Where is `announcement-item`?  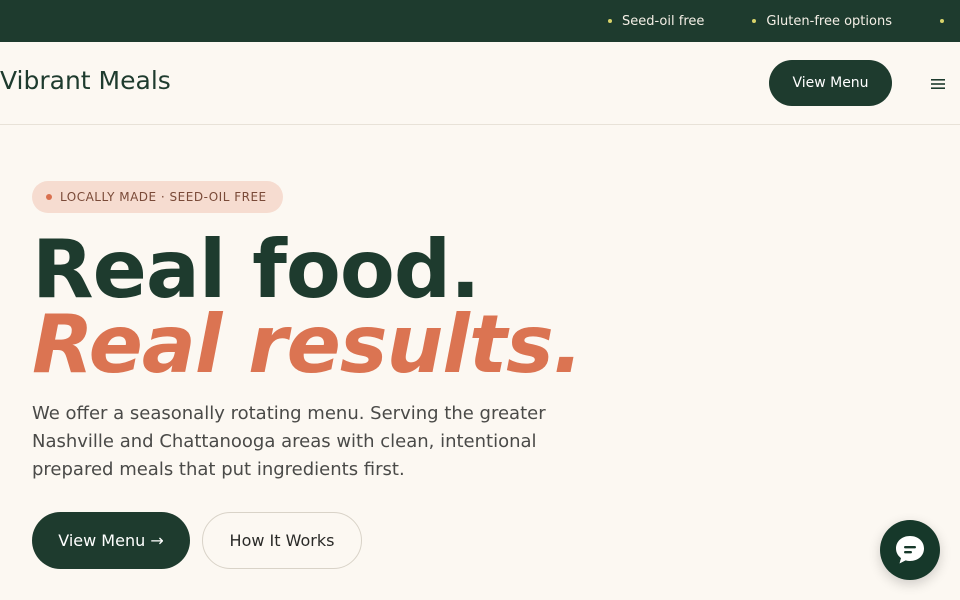
announcement-item is located at coordinates (946, 21).